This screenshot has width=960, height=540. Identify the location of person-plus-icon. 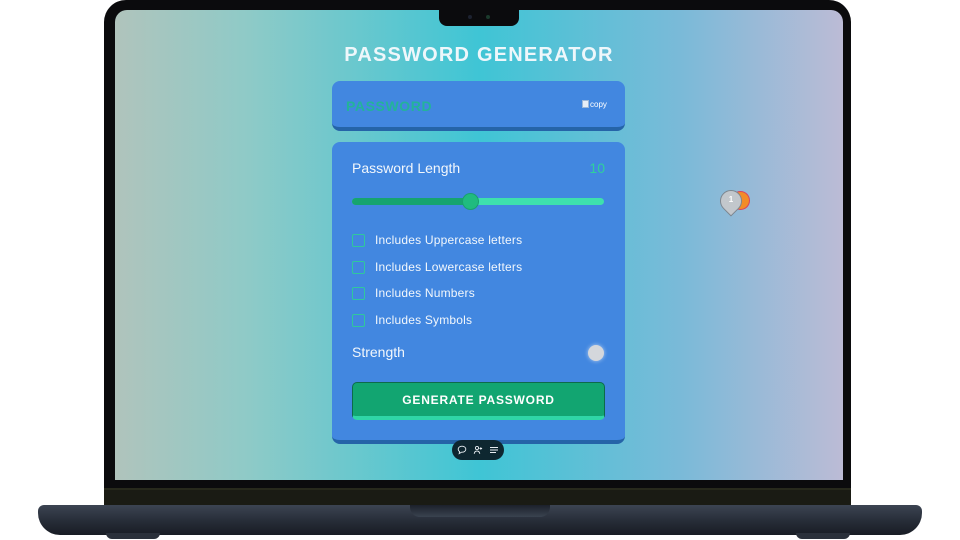
(478, 450).